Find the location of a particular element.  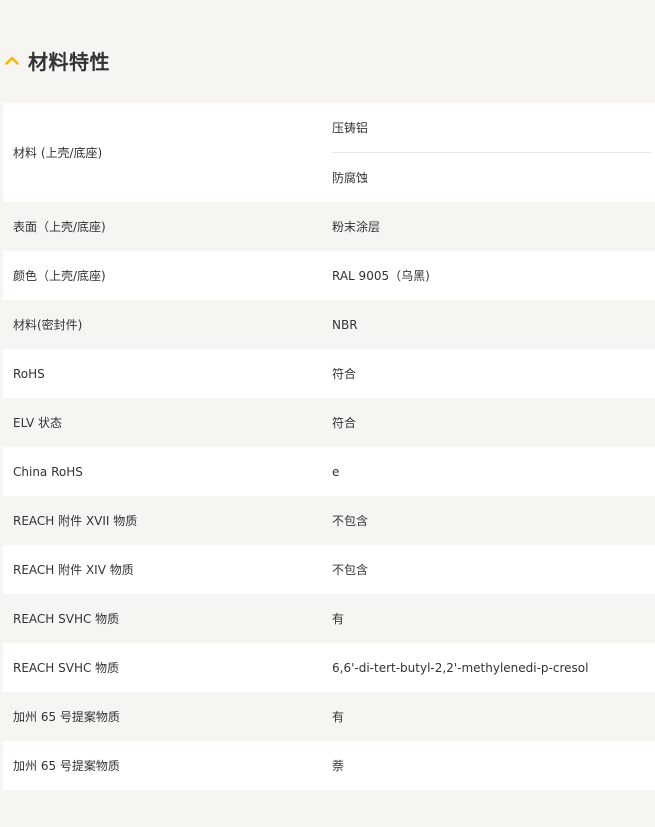

spec-value: e is located at coordinates (336, 471).